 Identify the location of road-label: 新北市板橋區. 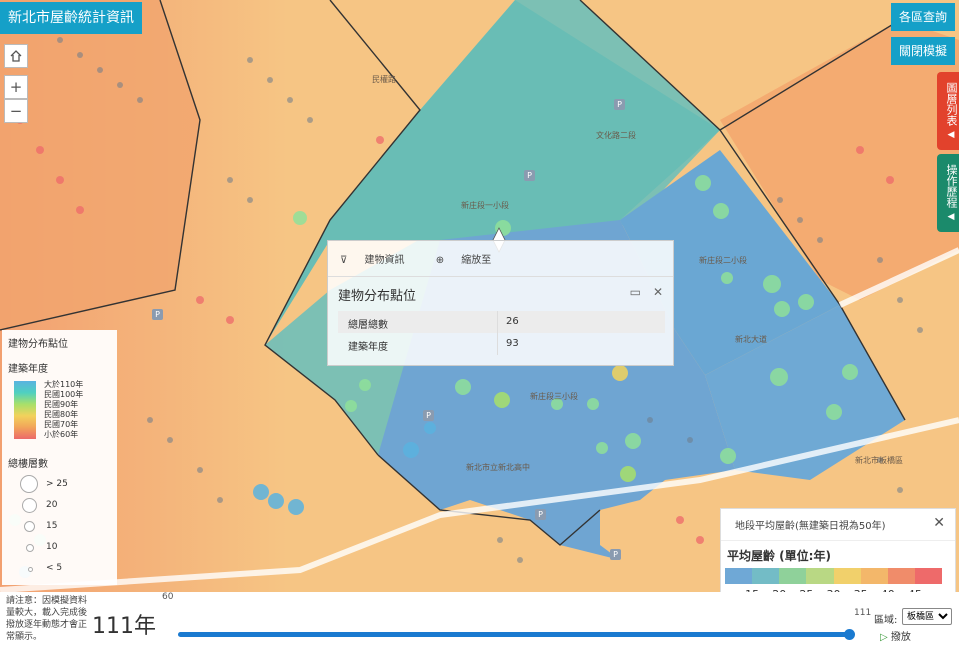
(879, 460).